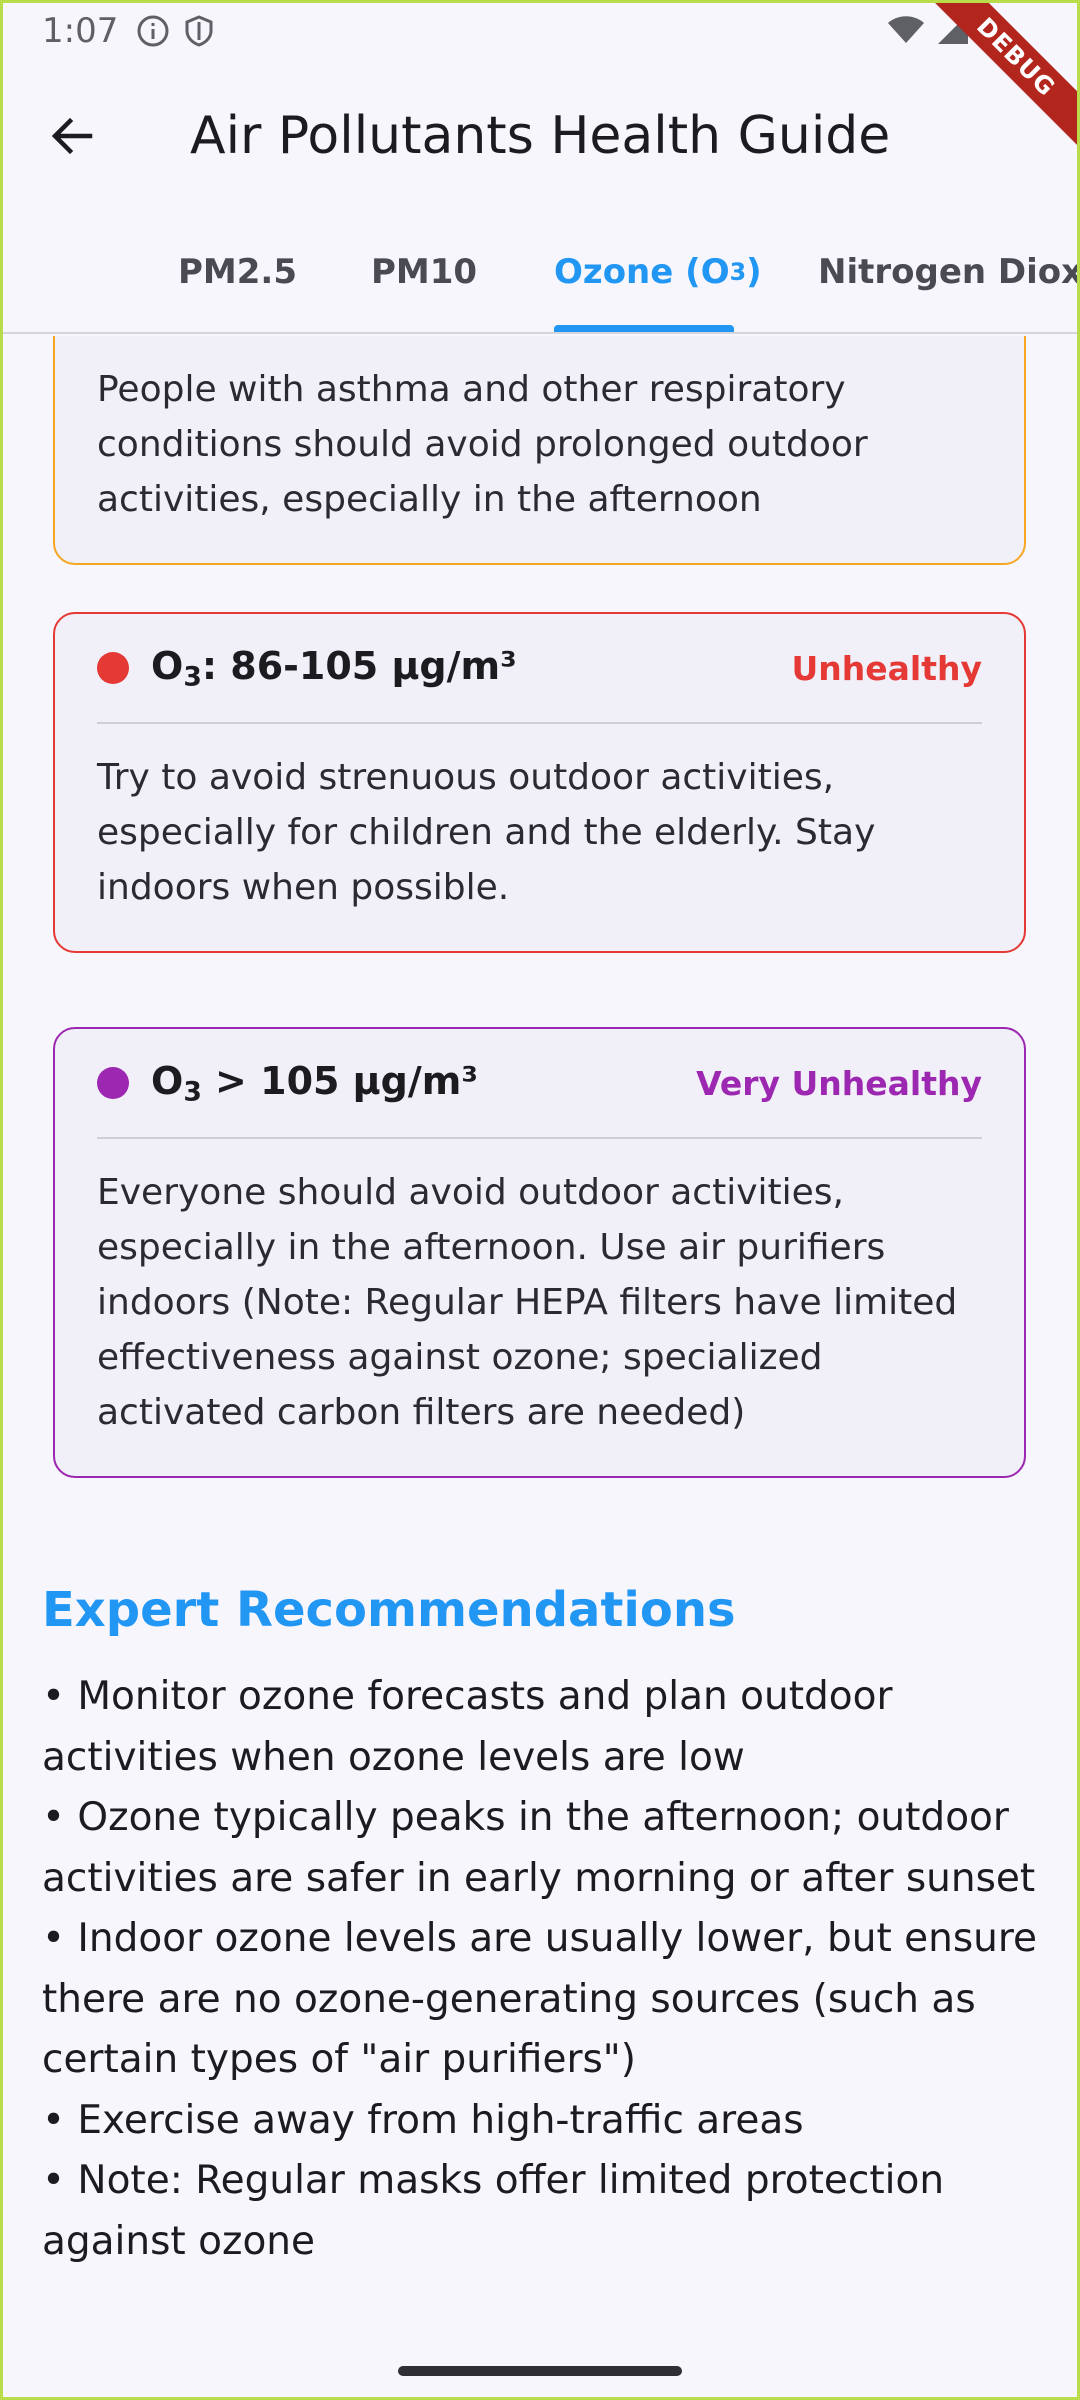 The image size is (1080, 2400). I want to click on tab-pm10: PM10, so click(424, 271).